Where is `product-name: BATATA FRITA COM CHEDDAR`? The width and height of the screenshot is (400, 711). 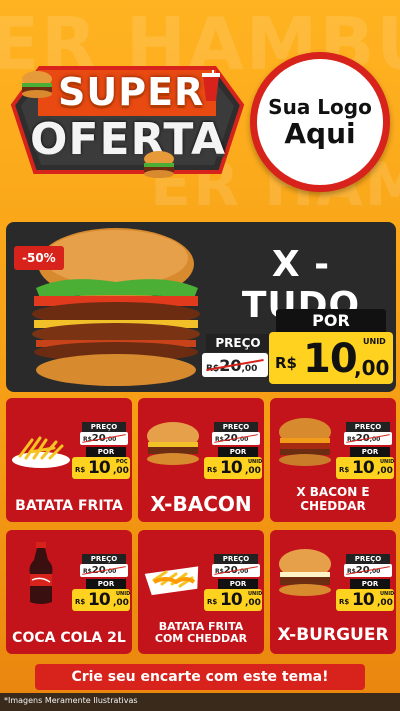 product-name: BATATA FRITA COM CHEDDAR is located at coordinates (201, 632).